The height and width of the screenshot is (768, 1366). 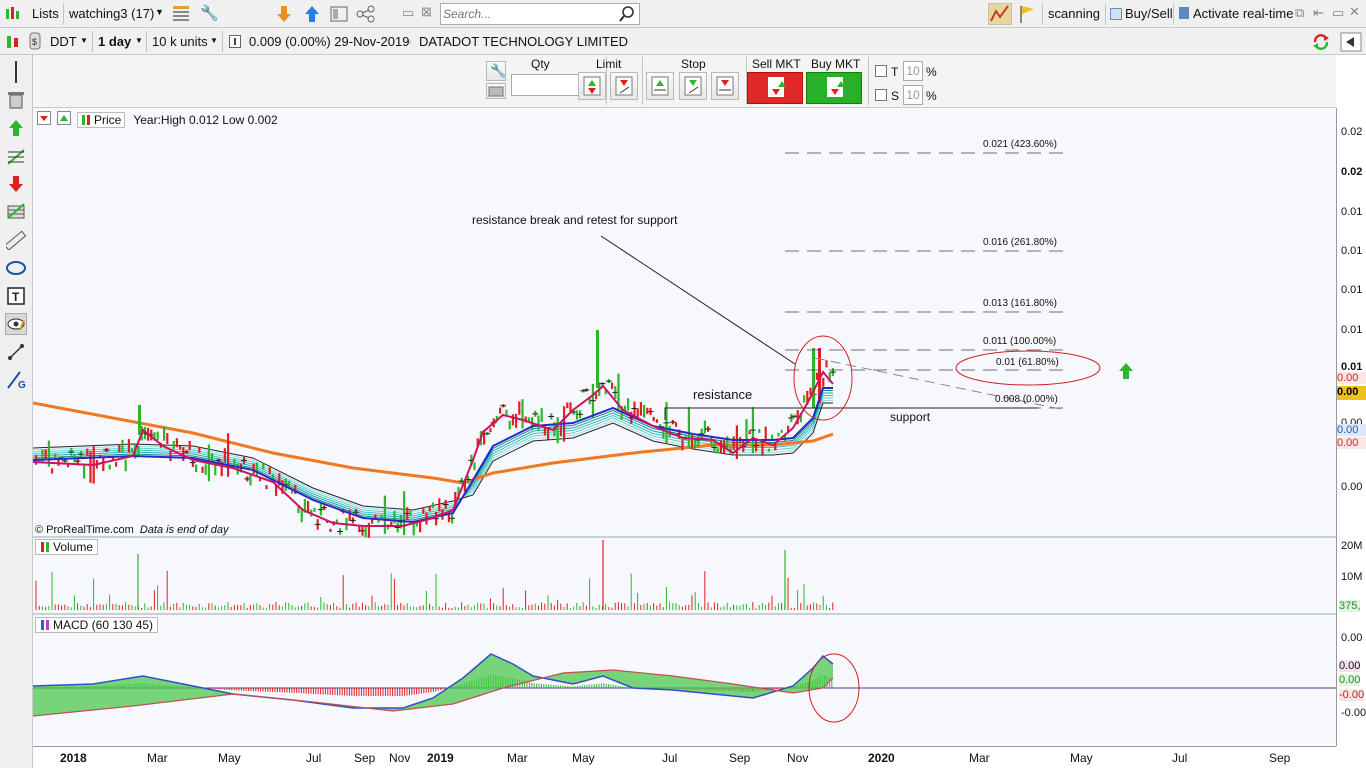 What do you see at coordinates (798, 758) in the screenshot?
I see `time-tick: Nov` at bounding box center [798, 758].